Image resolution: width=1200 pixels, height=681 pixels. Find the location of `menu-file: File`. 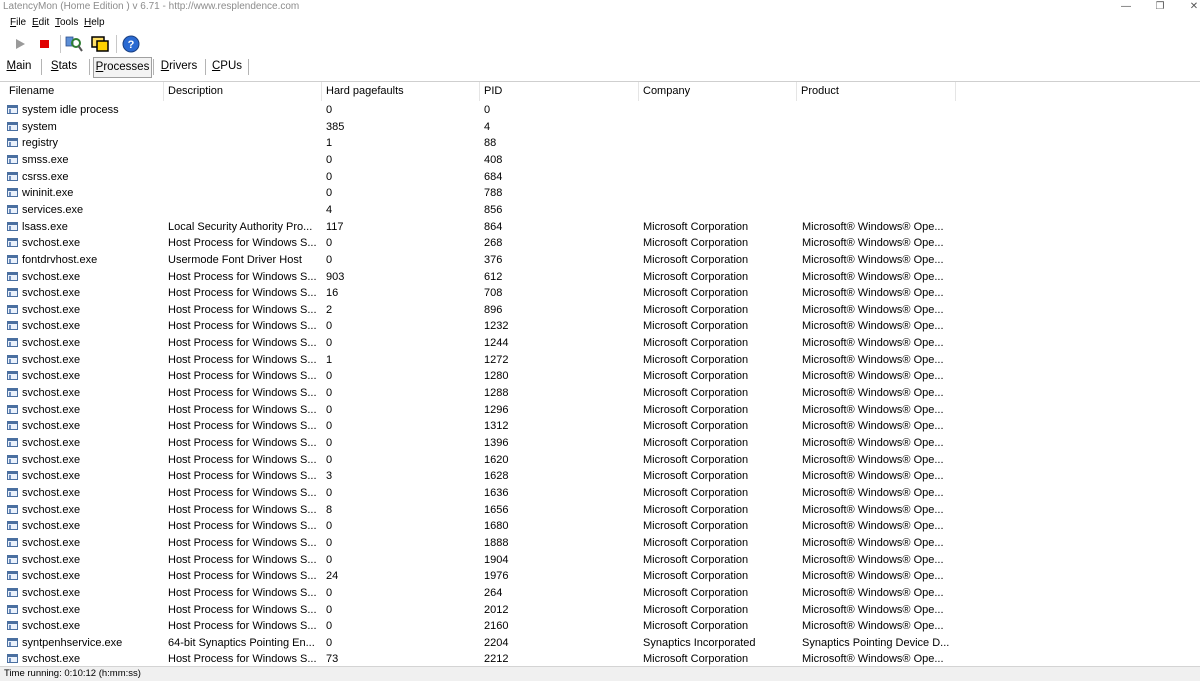

menu-file: File is located at coordinates (18, 22).